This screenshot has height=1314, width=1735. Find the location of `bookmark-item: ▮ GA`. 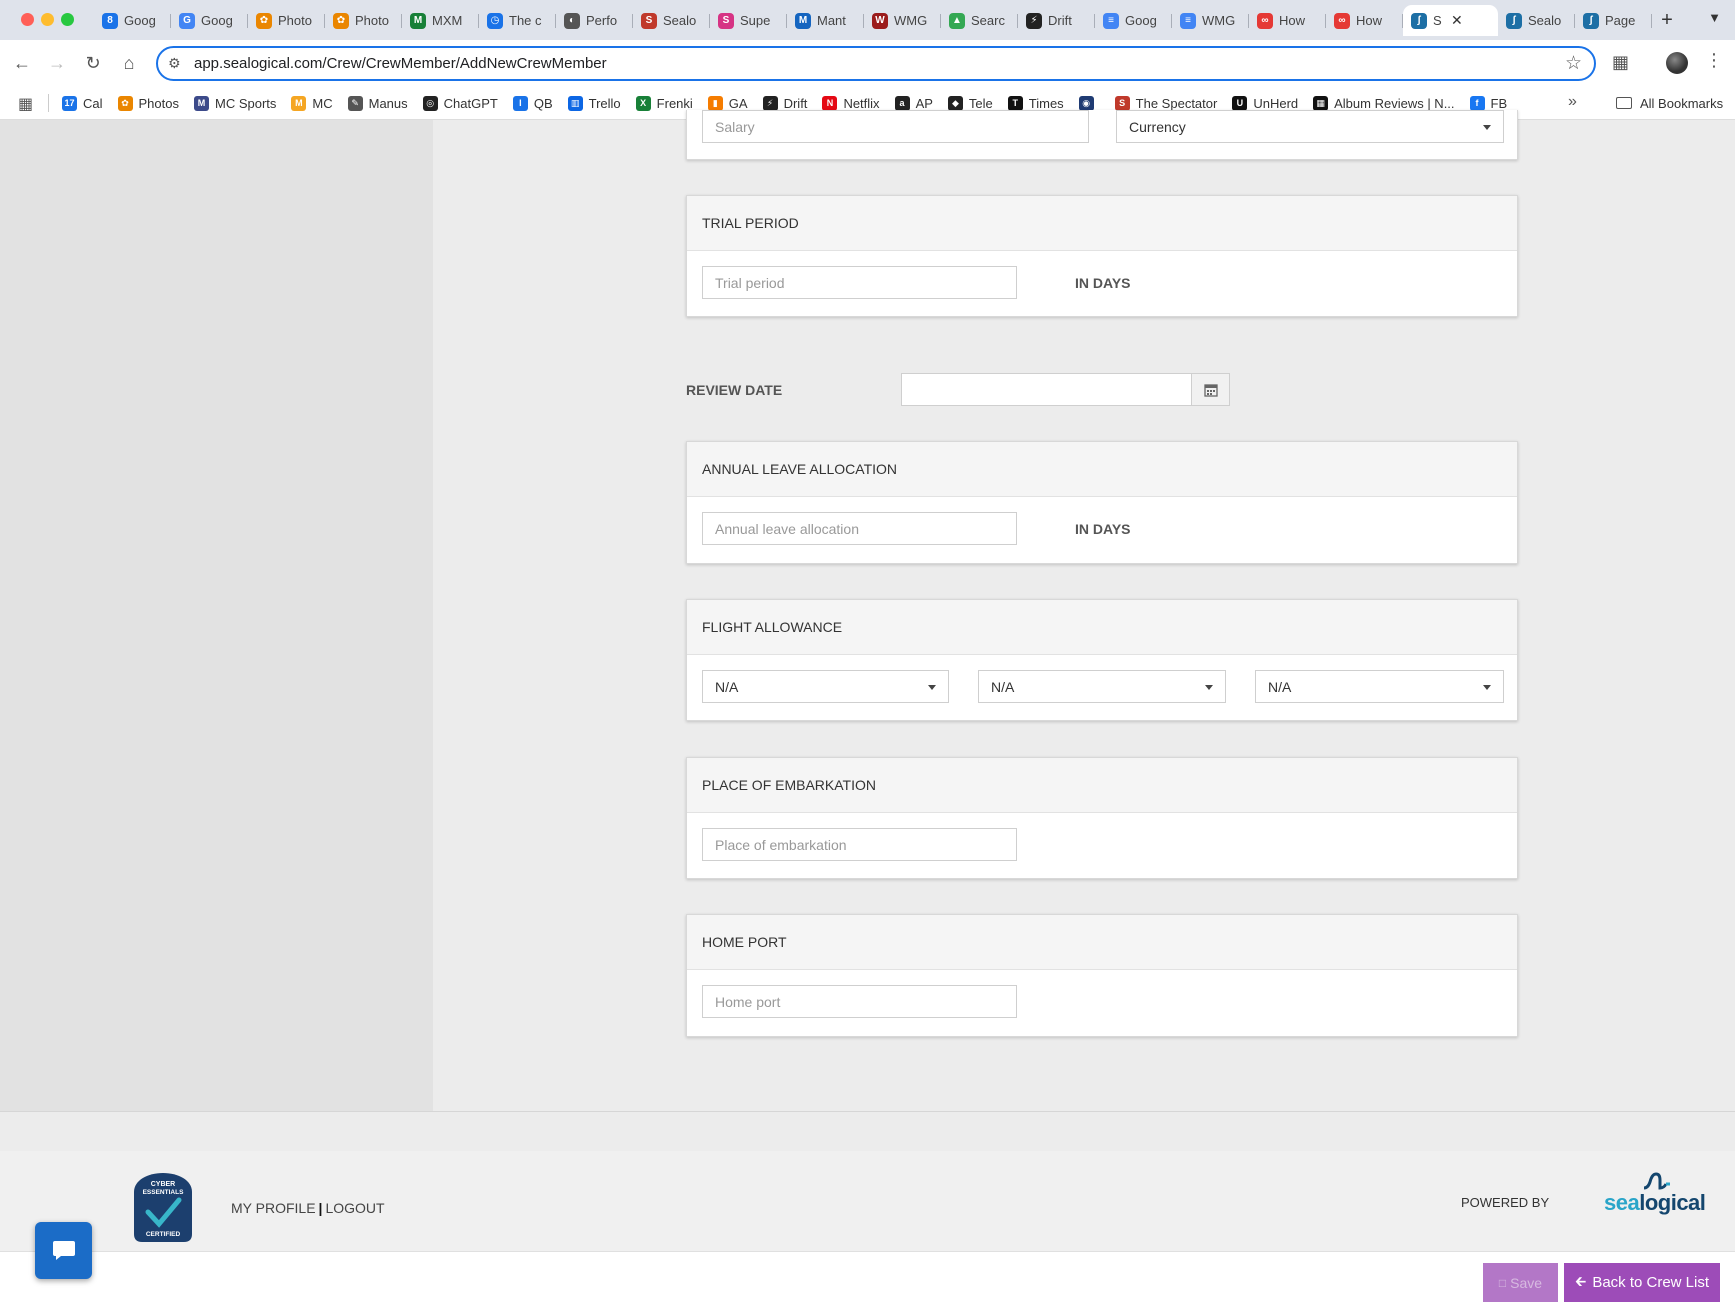

bookmark-item: ▮ GA is located at coordinates (727, 103).